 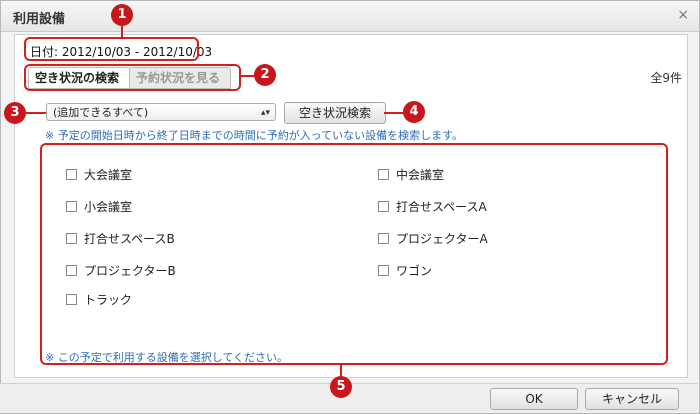 What do you see at coordinates (683, 15) in the screenshot?
I see `close-icon: ×` at bounding box center [683, 15].